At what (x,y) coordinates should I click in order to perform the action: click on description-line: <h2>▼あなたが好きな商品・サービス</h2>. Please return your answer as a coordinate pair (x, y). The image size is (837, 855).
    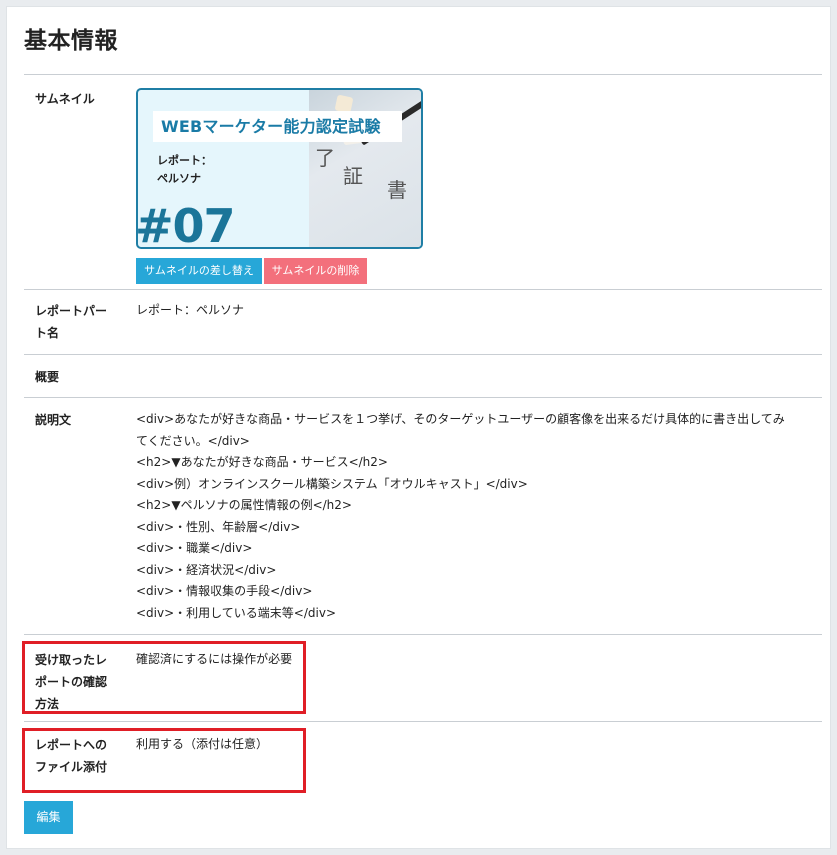
    Looking at the image, I should click on (262, 462).